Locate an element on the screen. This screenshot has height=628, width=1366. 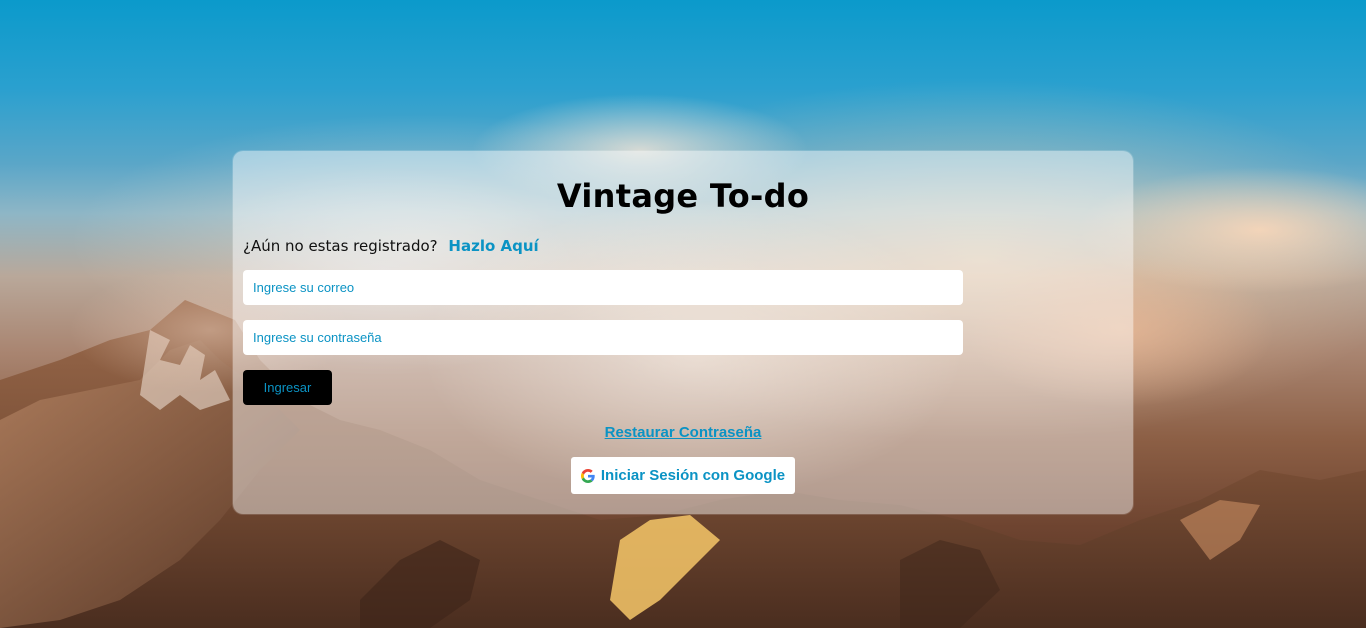
restore-password-link: Restaurar Contraseña is located at coordinates (683, 432).